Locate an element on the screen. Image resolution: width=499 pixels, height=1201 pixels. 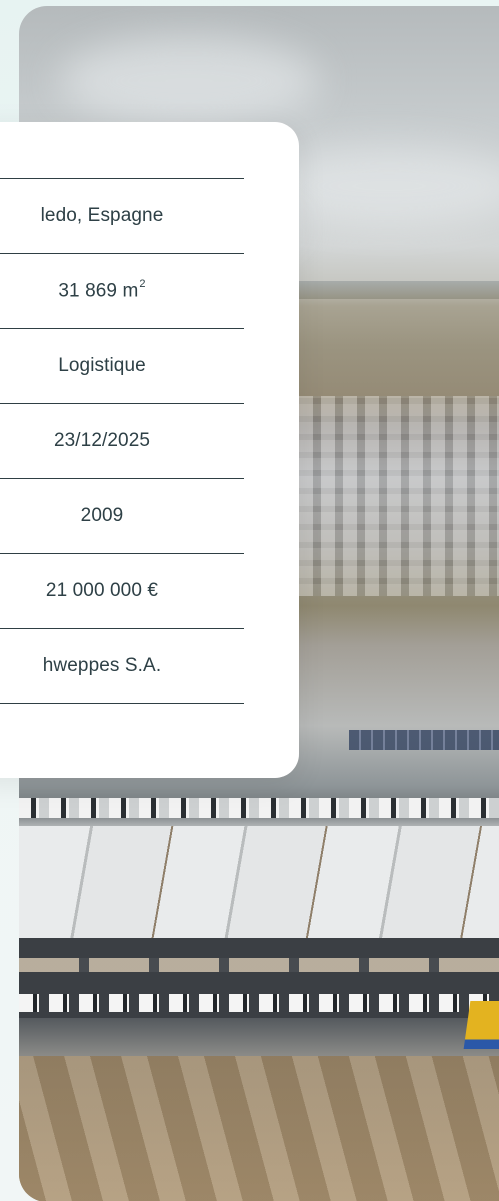
surface-unit-exponent: 2 is located at coordinates (142, 283).